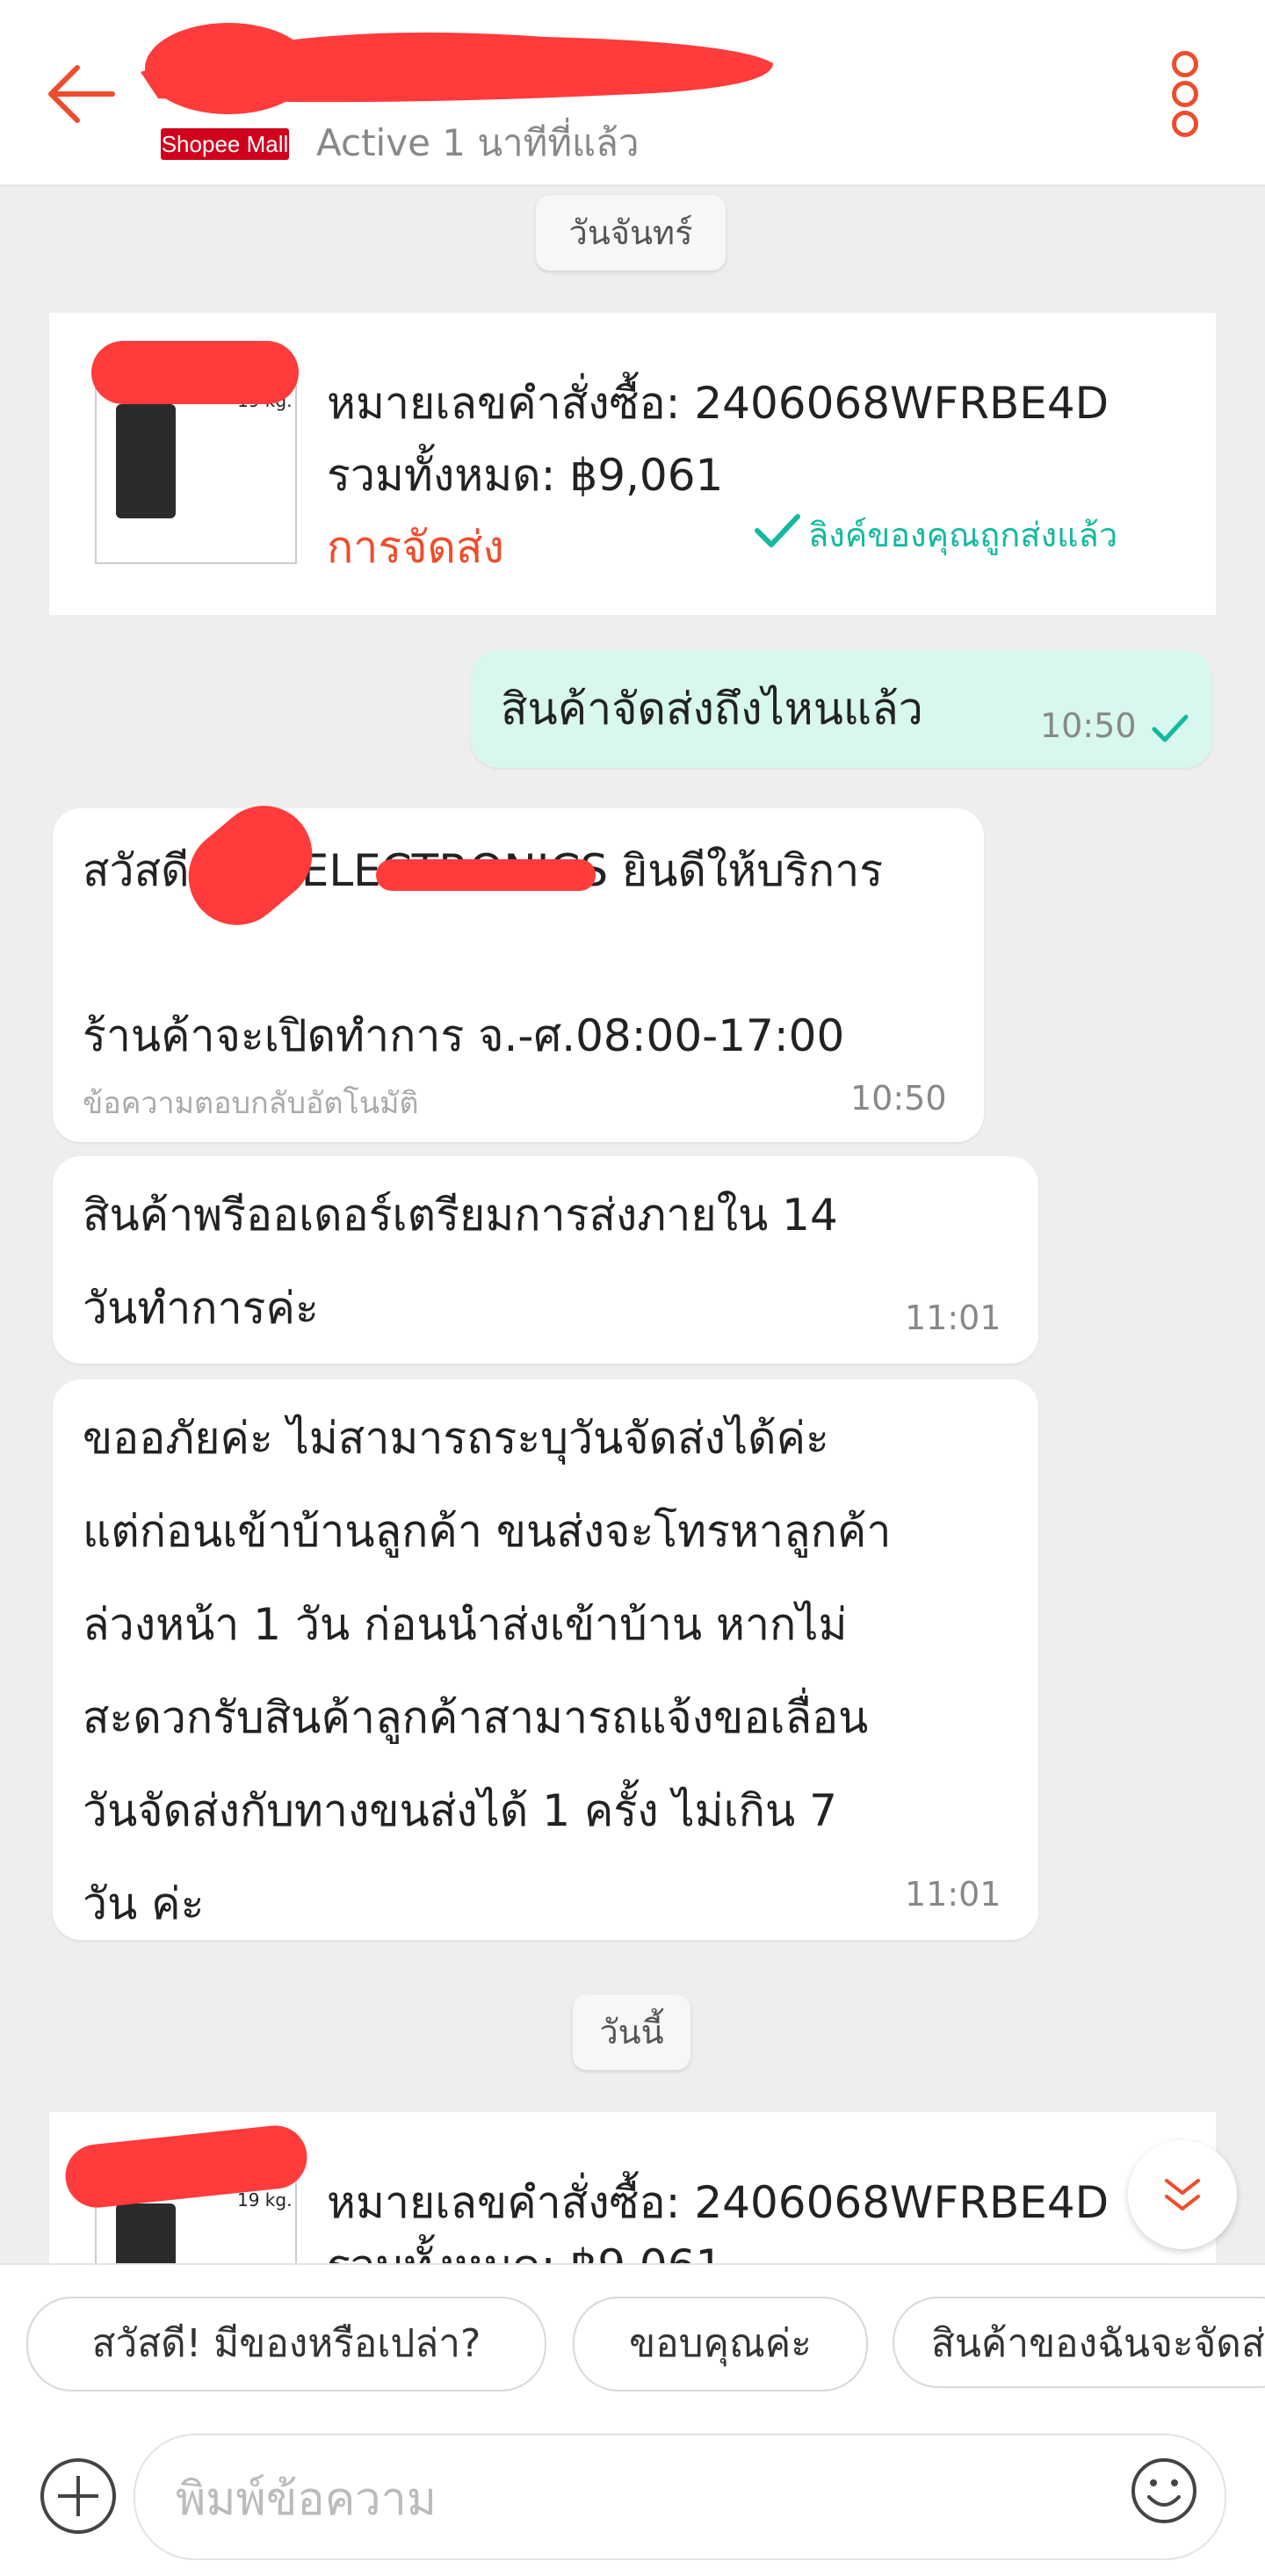 This screenshot has height=2576, width=1265. What do you see at coordinates (251, 1103) in the screenshot?
I see `auto-reply-note: ข้อความตอบกลับอัตโนมัติ` at bounding box center [251, 1103].